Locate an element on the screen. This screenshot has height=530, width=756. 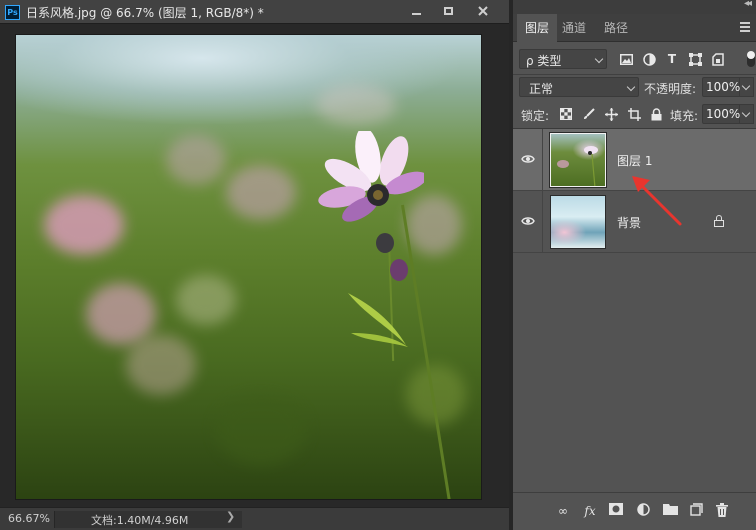
layer-row: 图层 1 is located at coordinates (634, 160).